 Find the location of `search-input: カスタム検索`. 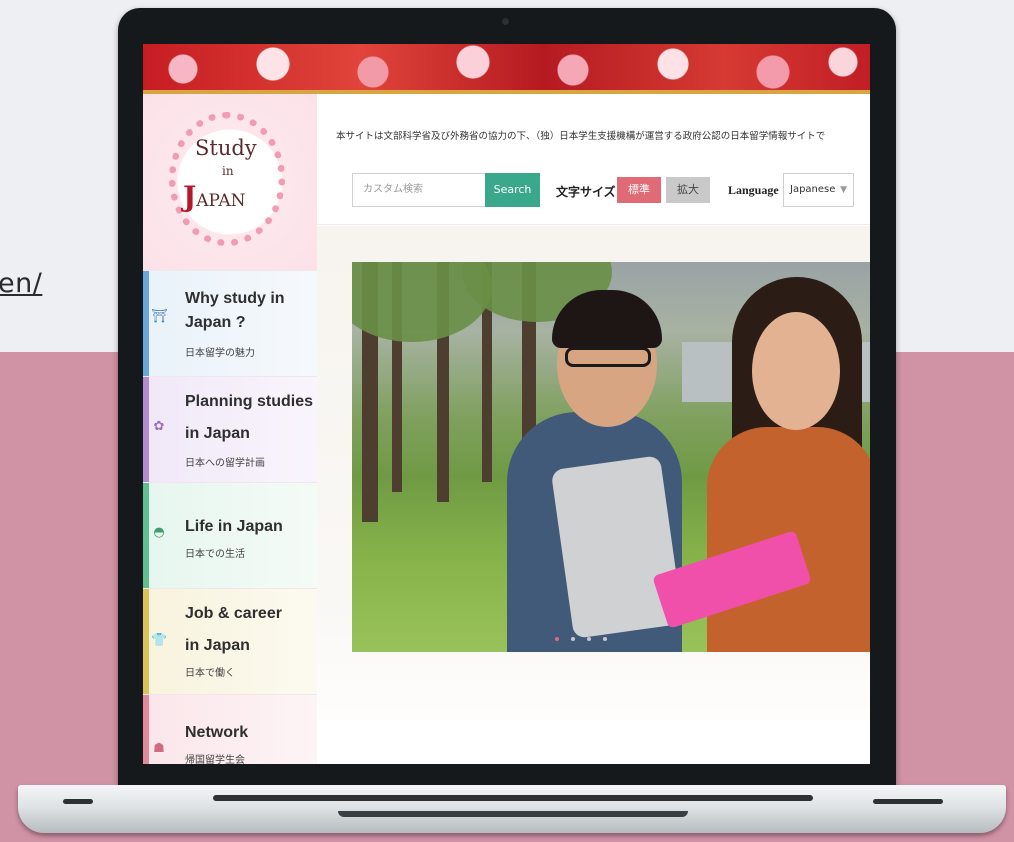

search-input: カスタム検索 is located at coordinates (418, 190).